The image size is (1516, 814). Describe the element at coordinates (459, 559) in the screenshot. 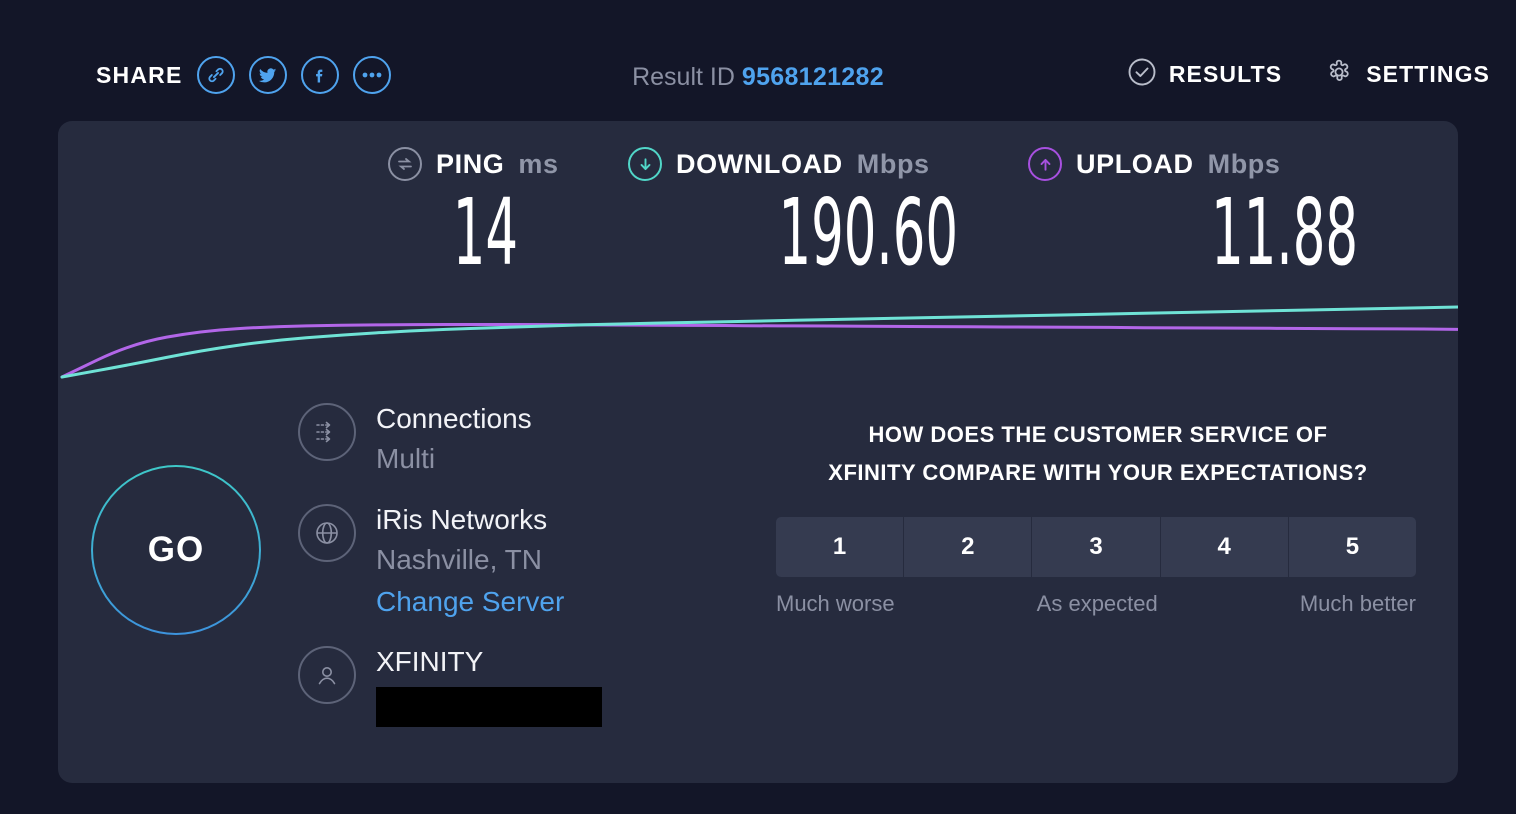

I see `server-location: Nashville, TN` at that location.